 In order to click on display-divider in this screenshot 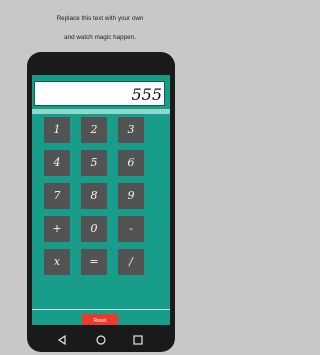, I will do `click(101, 111)`.